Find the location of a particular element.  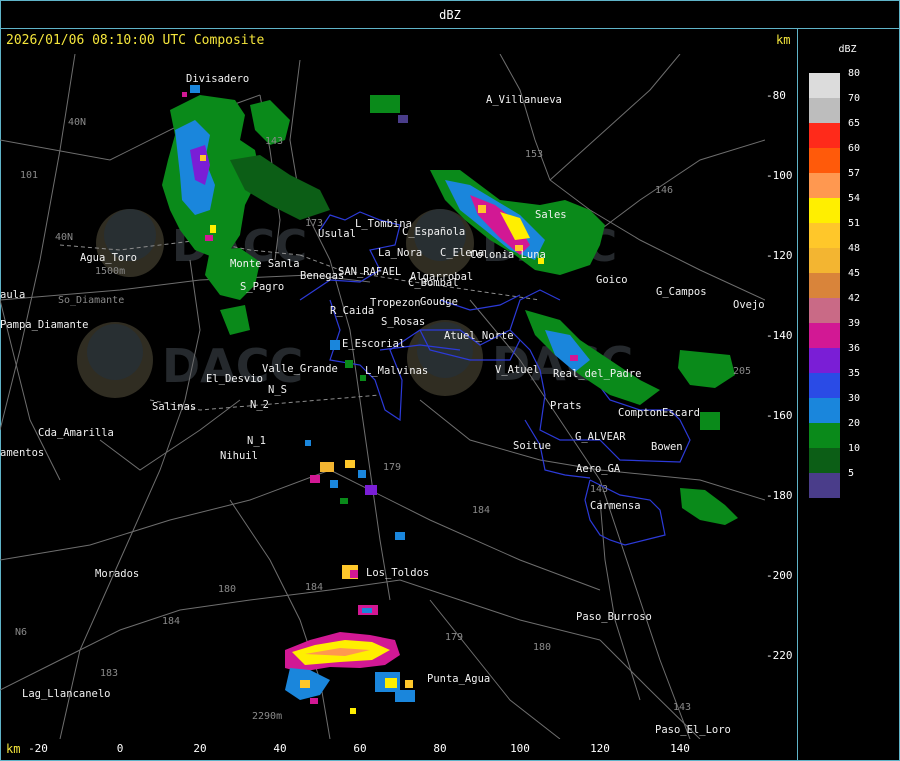

legend-level-label: 42 is located at coordinates (854, 298).